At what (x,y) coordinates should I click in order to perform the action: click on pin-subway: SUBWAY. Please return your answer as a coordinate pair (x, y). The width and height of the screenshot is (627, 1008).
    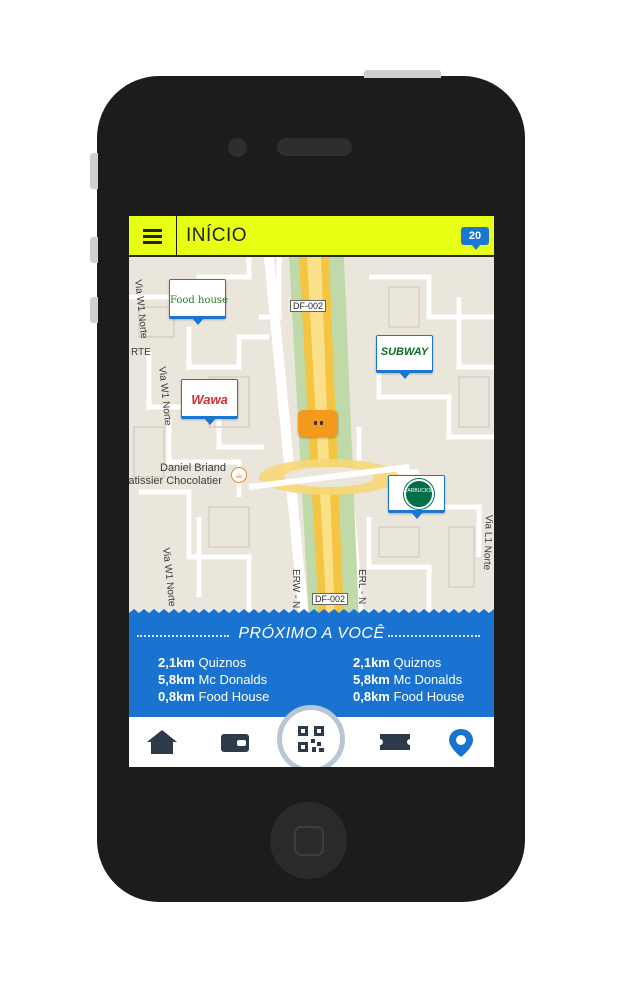
    Looking at the image, I should click on (404, 357).